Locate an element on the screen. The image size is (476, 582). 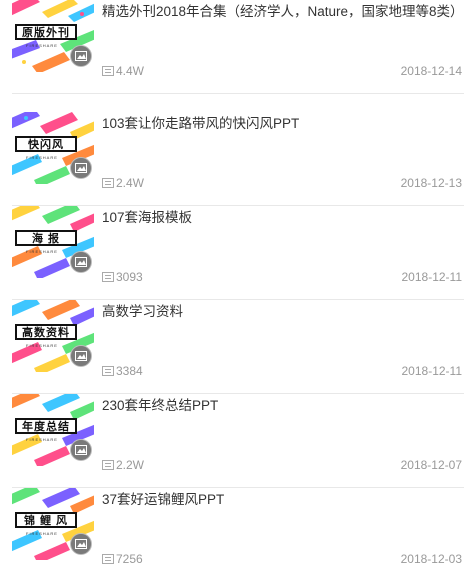
thumbnail-label: 年度总结 is located at coordinates (46, 426).